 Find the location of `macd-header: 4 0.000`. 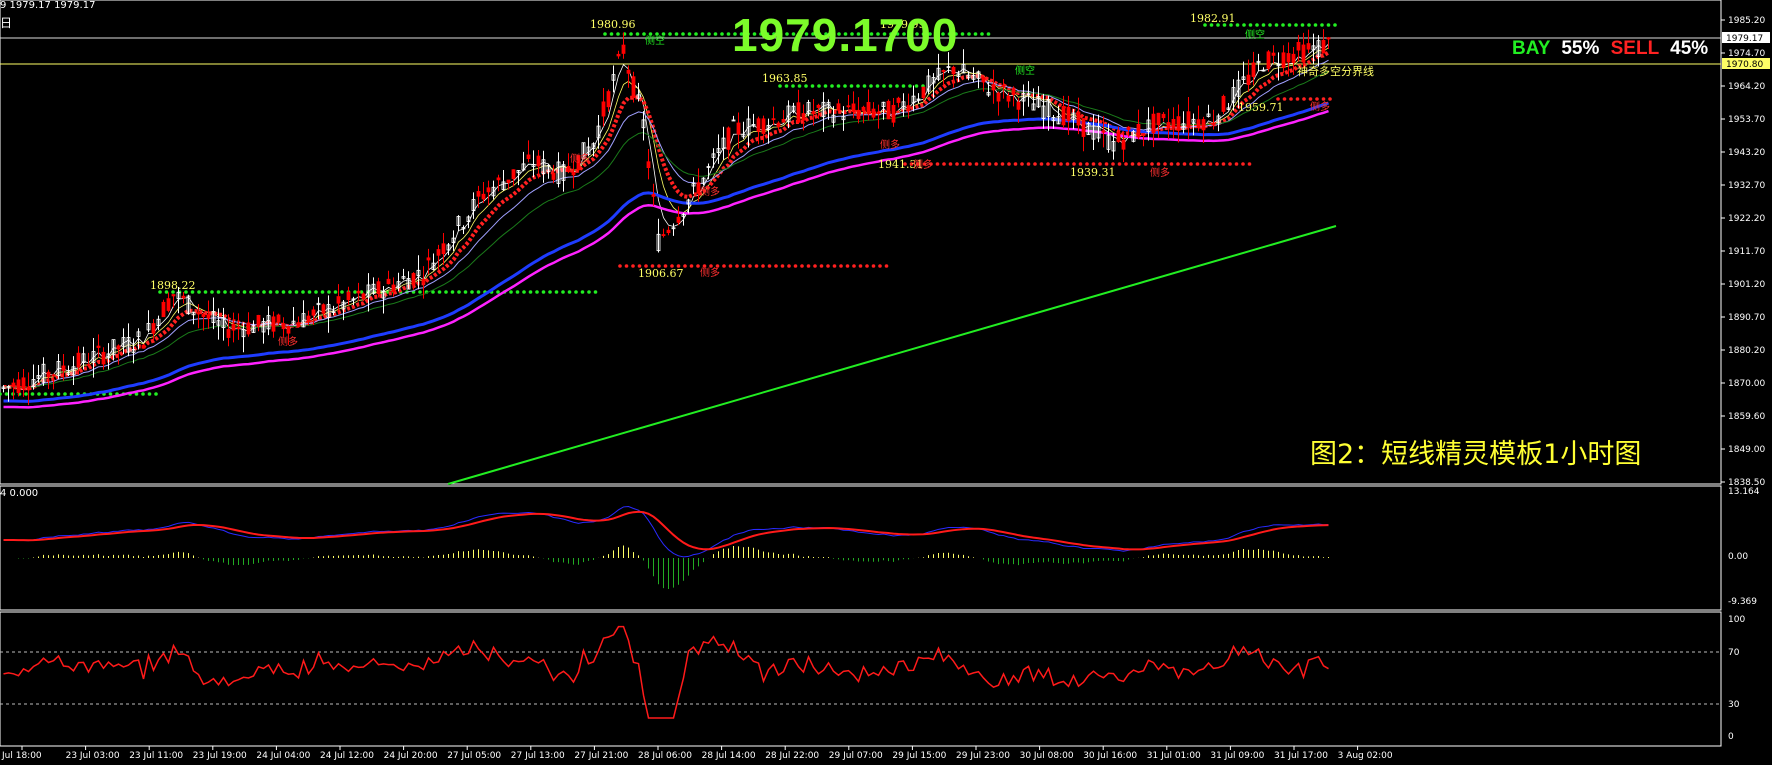

macd-header: 4 0.000 is located at coordinates (19, 493).